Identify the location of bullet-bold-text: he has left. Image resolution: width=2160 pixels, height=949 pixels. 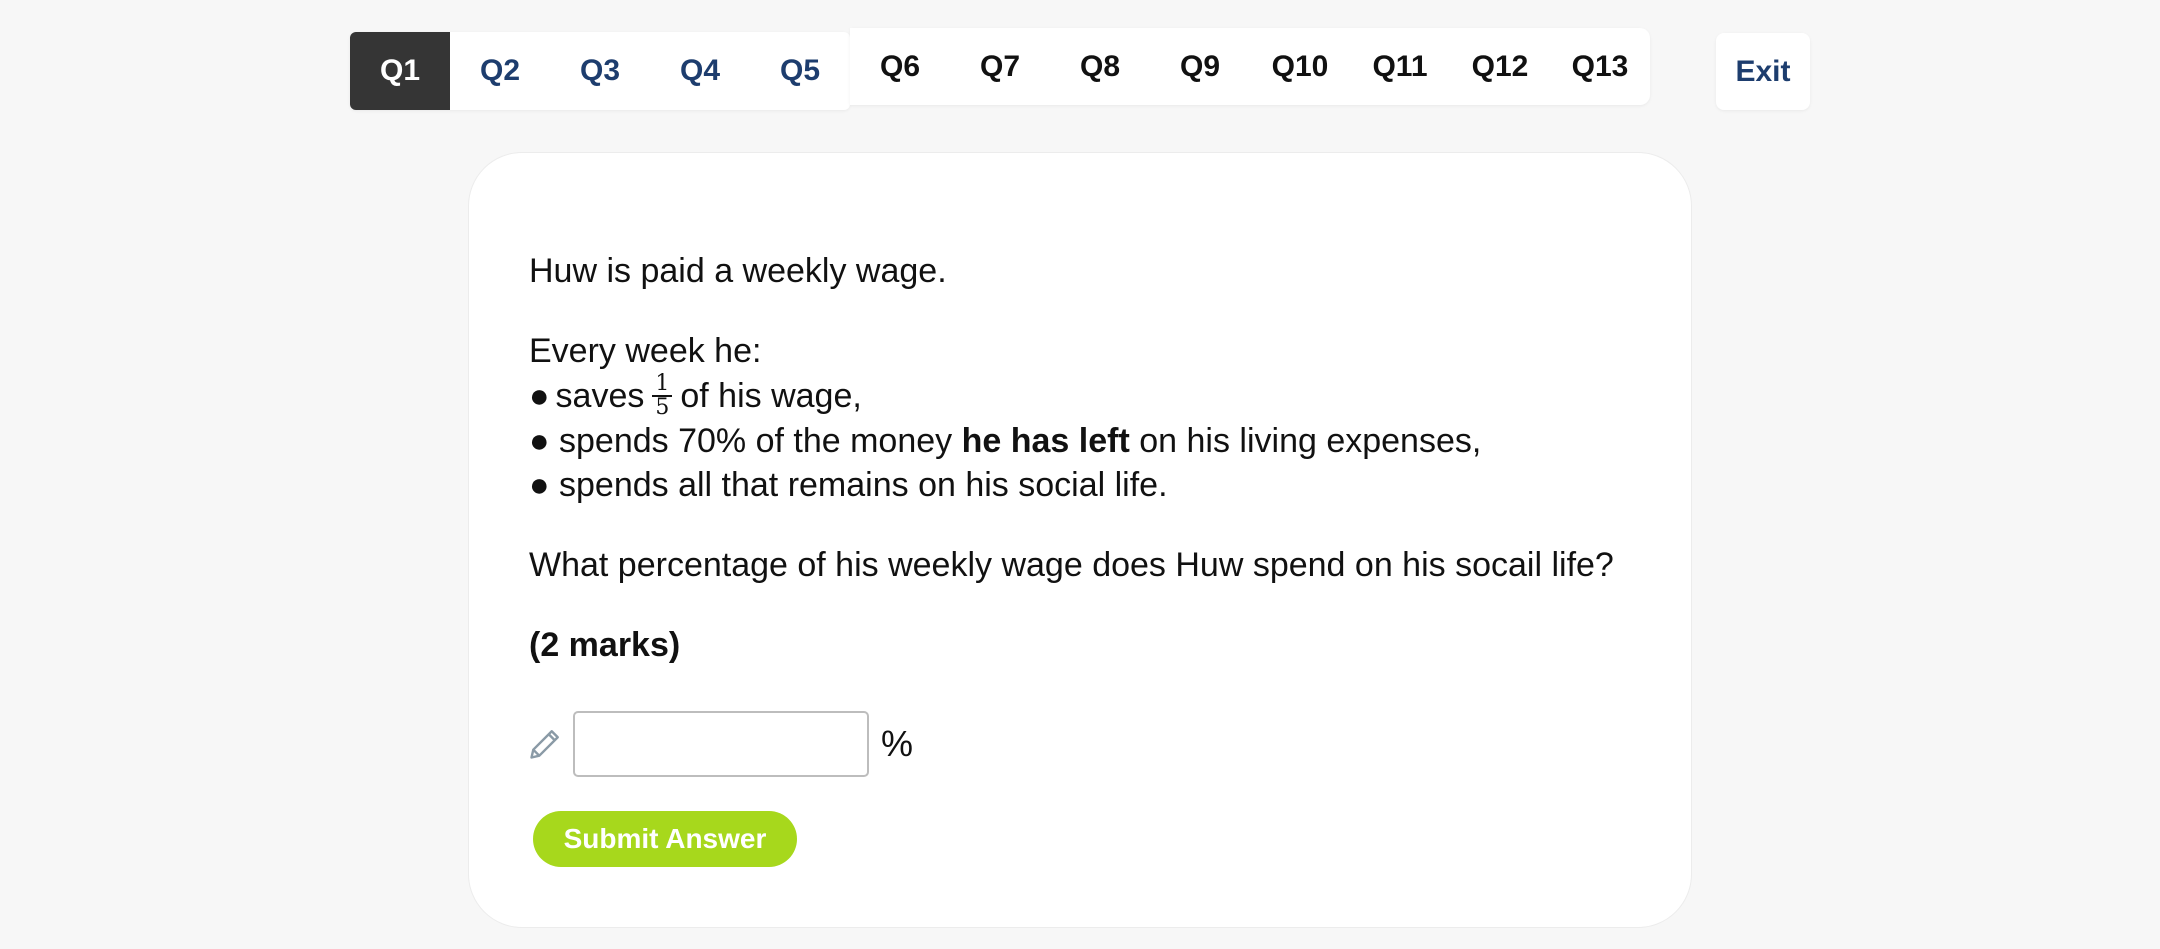
(1045, 441).